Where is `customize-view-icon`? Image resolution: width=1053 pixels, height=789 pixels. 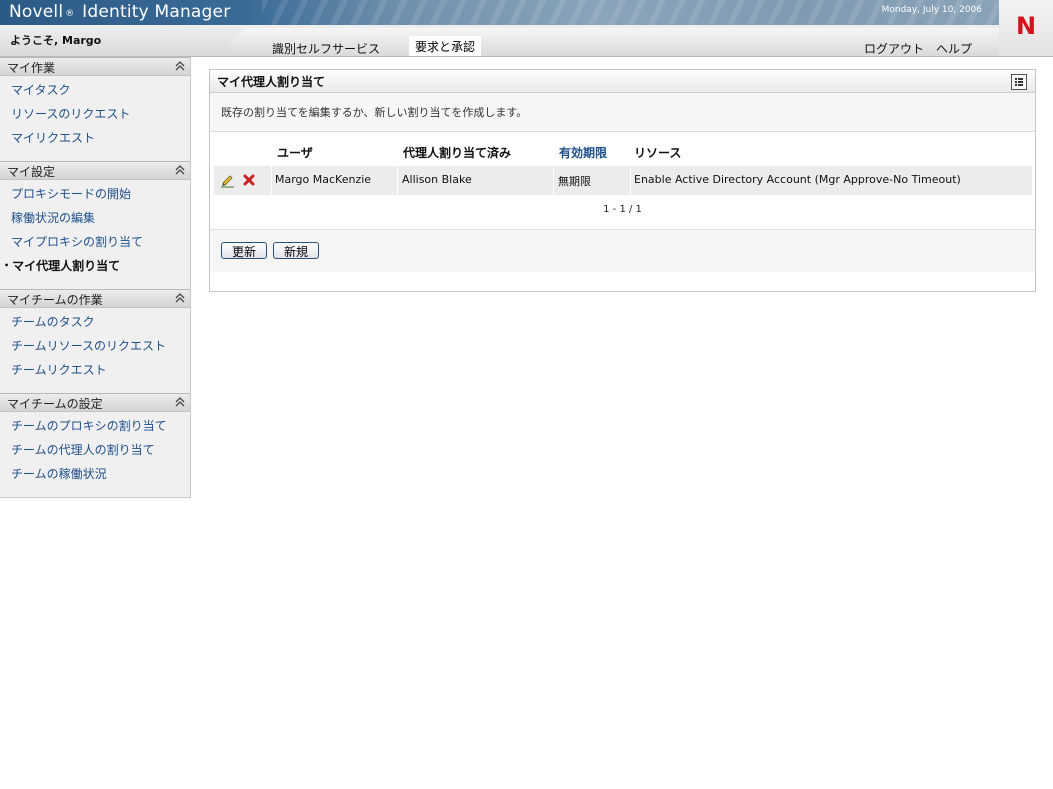
customize-view-icon is located at coordinates (1019, 82).